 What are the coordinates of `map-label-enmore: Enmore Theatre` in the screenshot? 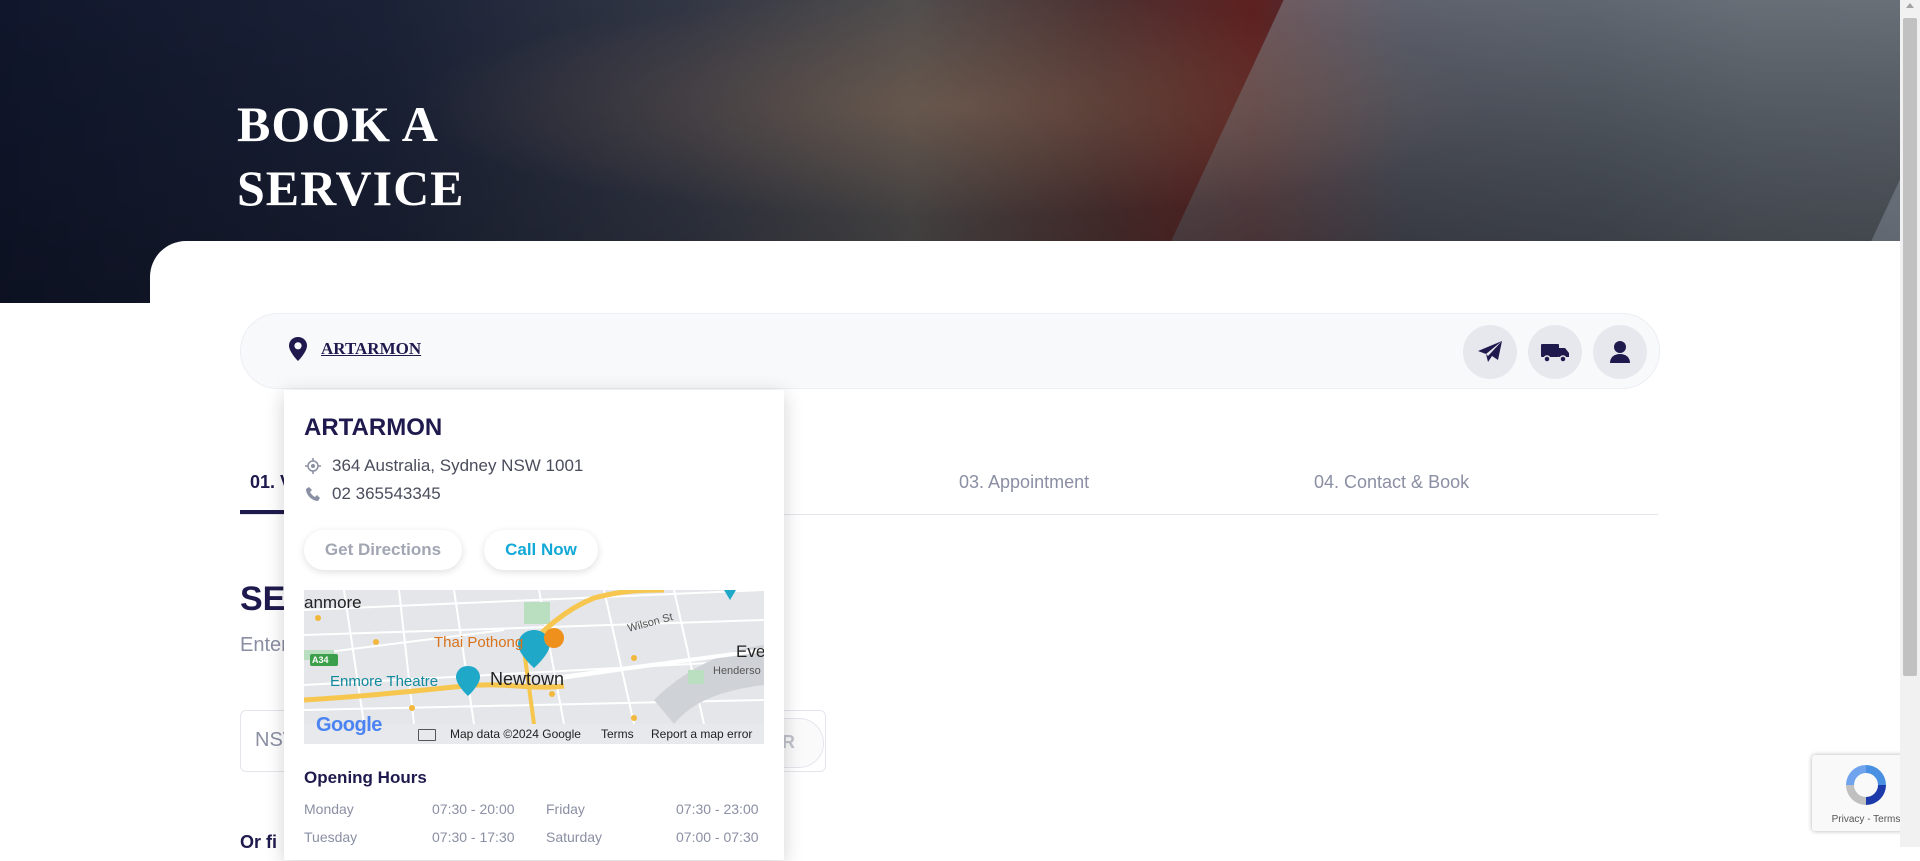 It's located at (384, 681).